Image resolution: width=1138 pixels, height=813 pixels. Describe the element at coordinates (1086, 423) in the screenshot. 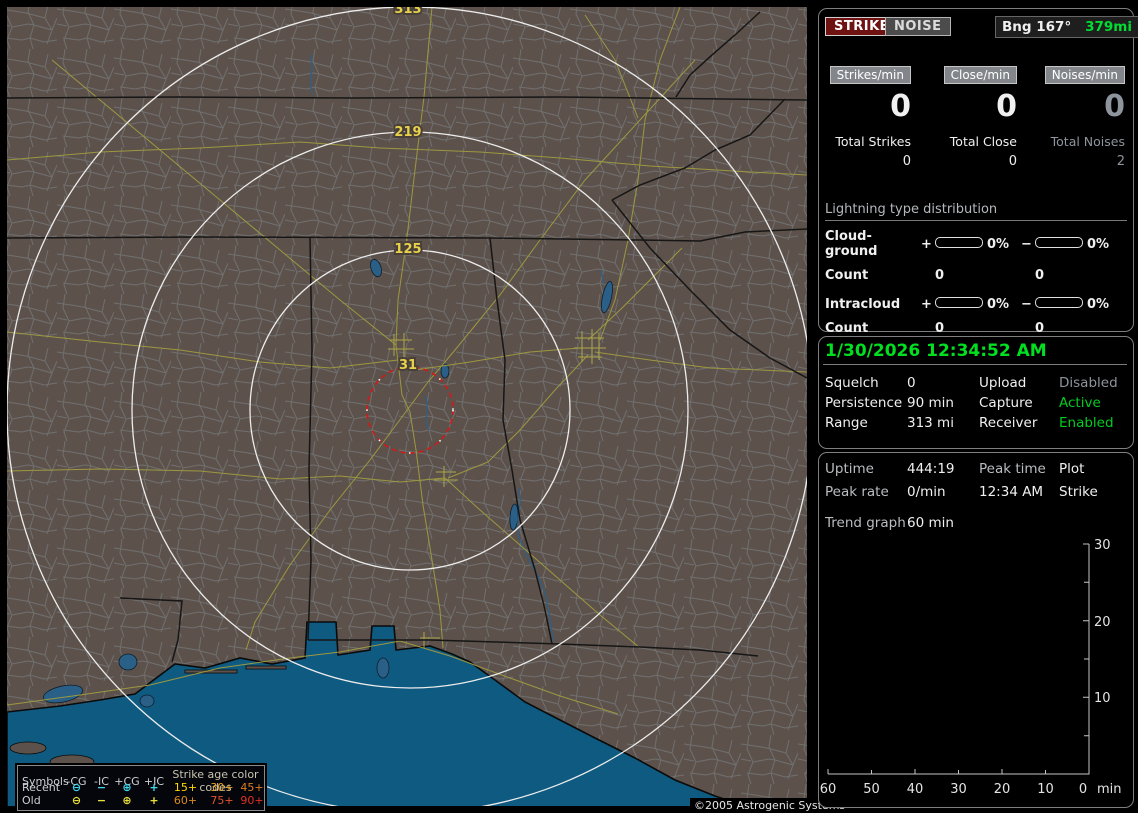

I see `receiver-status: Enabled` at that location.